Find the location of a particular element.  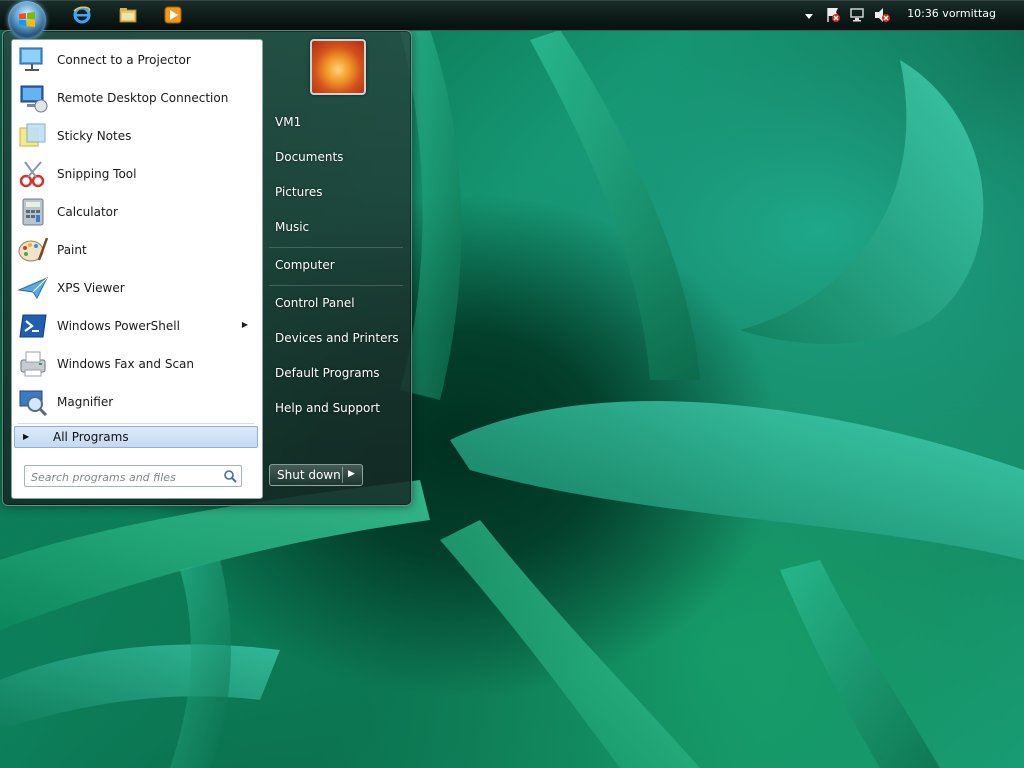

program-label: XPS Viewer is located at coordinates (91, 288).